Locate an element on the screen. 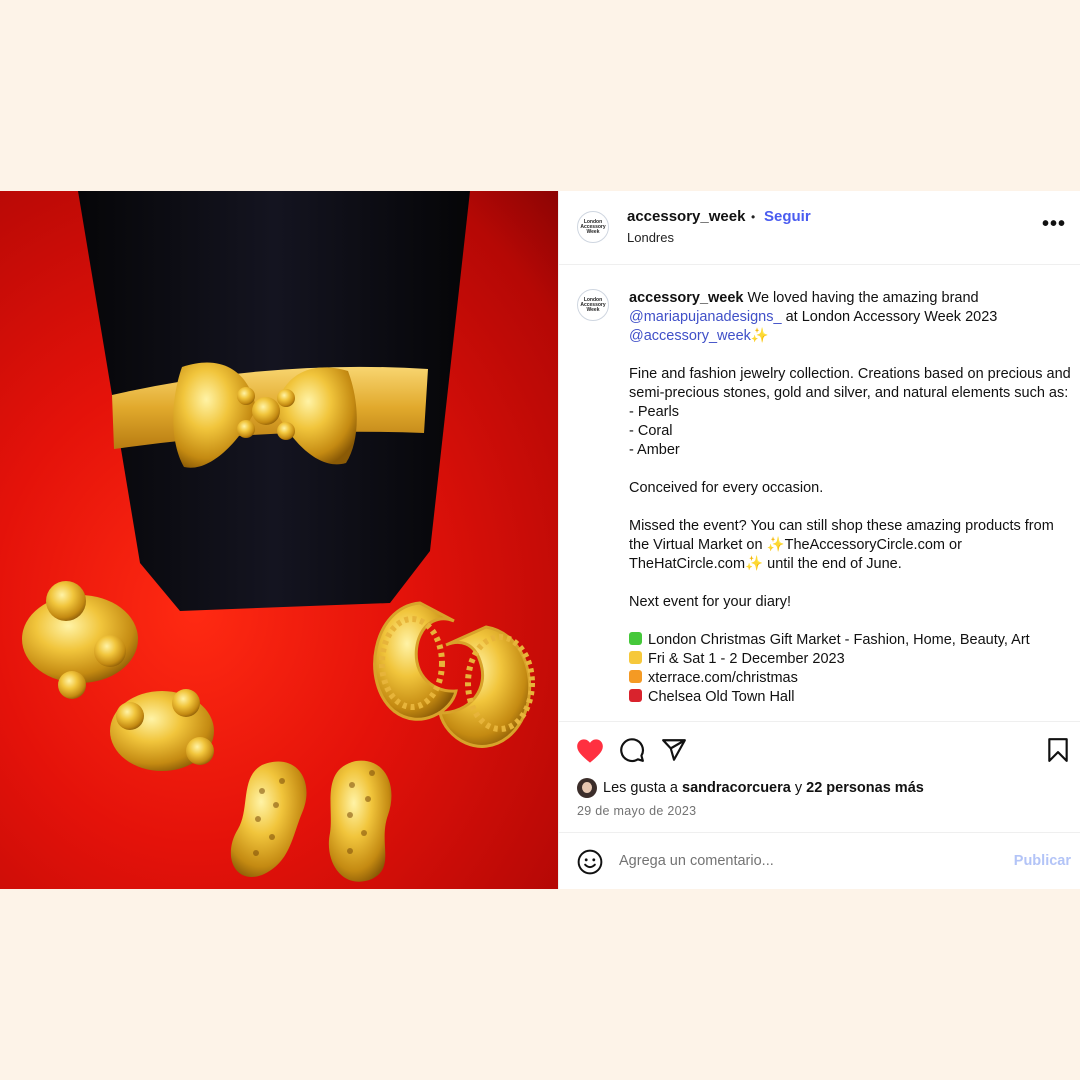 This screenshot has height=1080, width=1080. avatar-logo-text: London Accessory Week is located at coordinates (593, 226).